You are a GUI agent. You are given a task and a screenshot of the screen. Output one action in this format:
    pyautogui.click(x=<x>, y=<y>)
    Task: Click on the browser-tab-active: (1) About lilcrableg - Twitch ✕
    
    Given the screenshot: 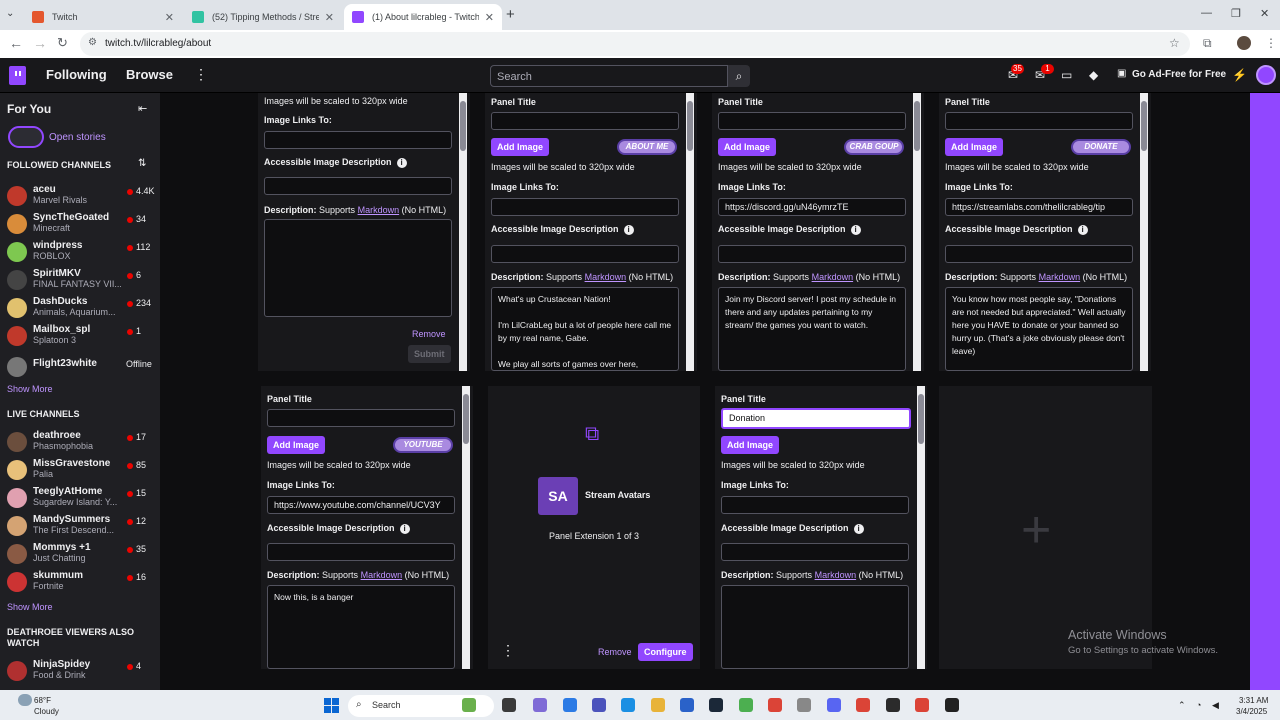 What is the action you would take?
    pyautogui.click(x=423, y=17)
    